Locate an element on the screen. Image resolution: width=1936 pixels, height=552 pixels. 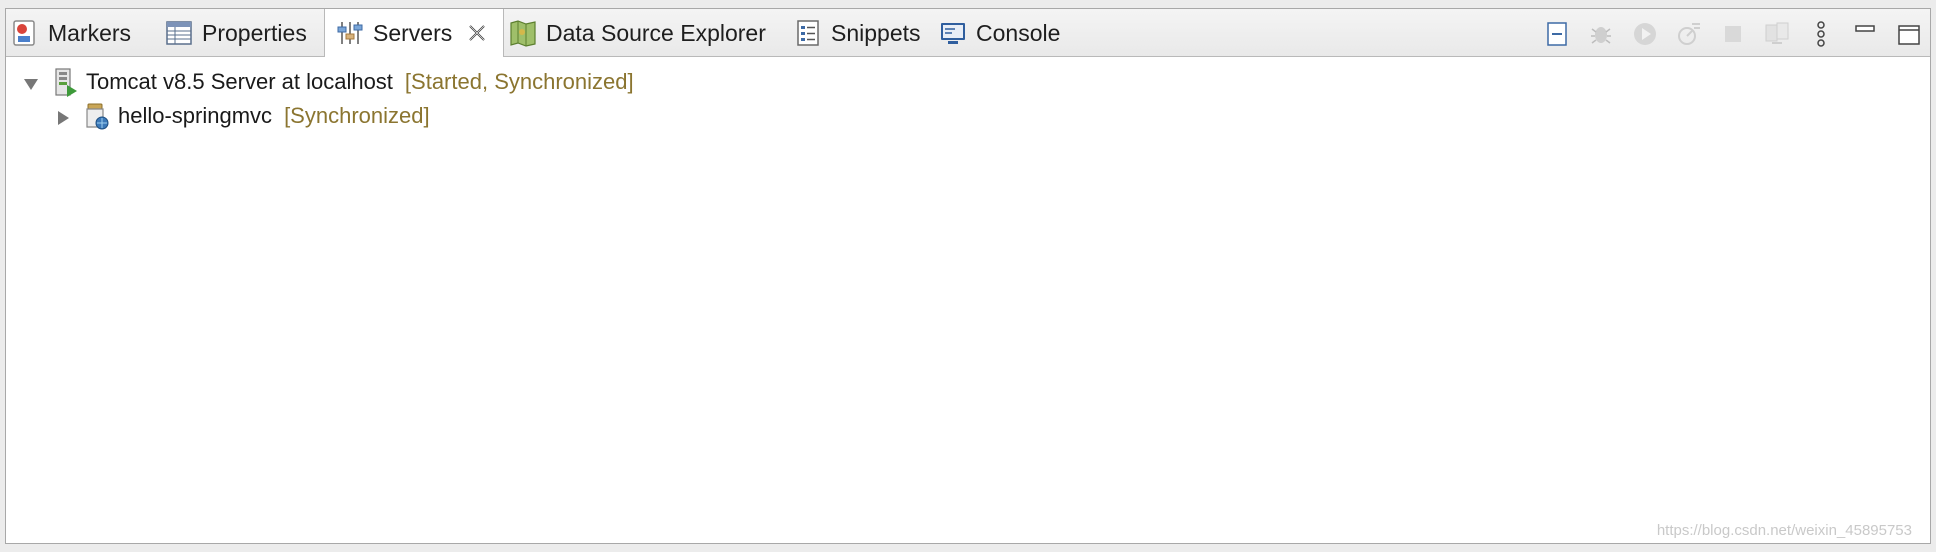
tab-console: Console is located at coordinates (999, 33).